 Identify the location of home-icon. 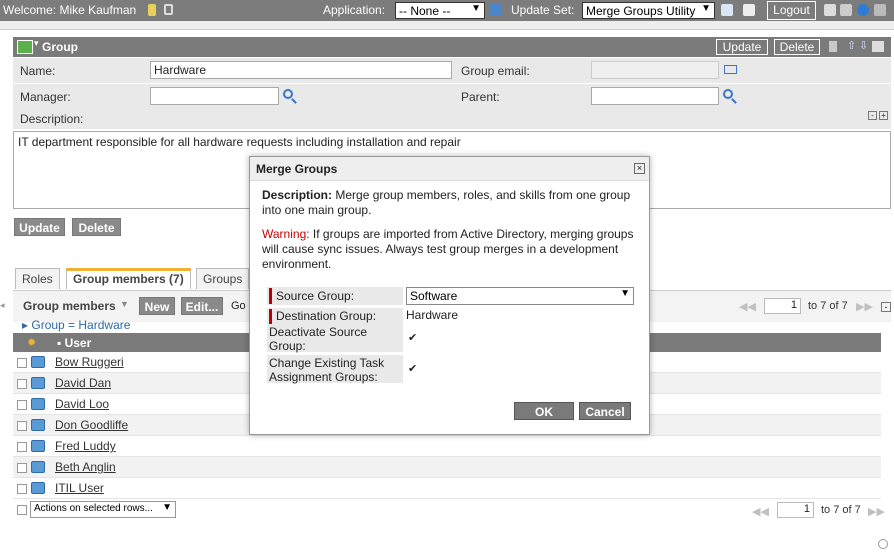
(830, 10).